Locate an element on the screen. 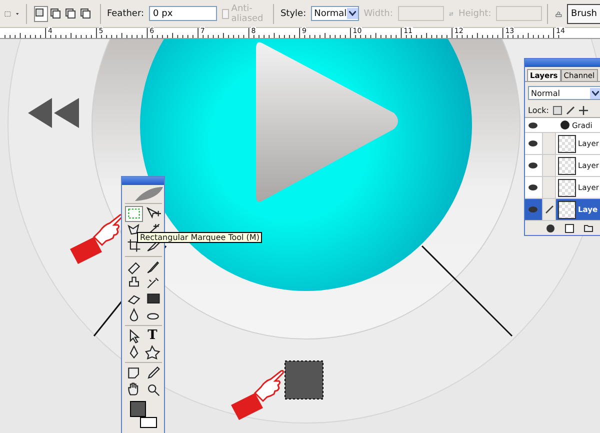 The height and width of the screenshot is (433, 600). feather-label: Feather: is located at coordinates (125, 13).